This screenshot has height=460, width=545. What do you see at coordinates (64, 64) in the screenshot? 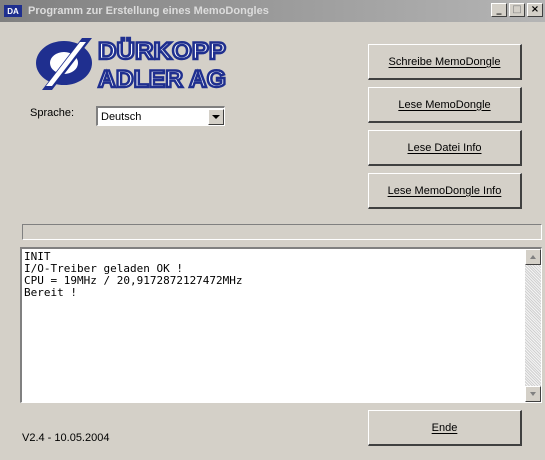
I see `logo-emblem-icon` at bounding box center [64, 64].